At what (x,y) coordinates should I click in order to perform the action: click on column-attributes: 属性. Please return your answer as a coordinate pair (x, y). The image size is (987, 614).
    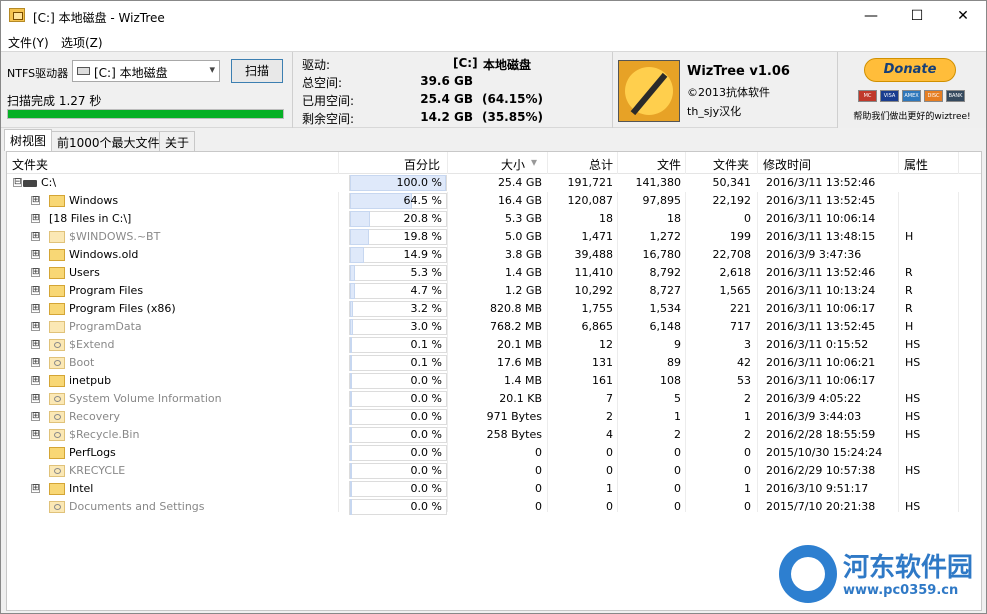
    Looking at the image, I should click on (916, 164).